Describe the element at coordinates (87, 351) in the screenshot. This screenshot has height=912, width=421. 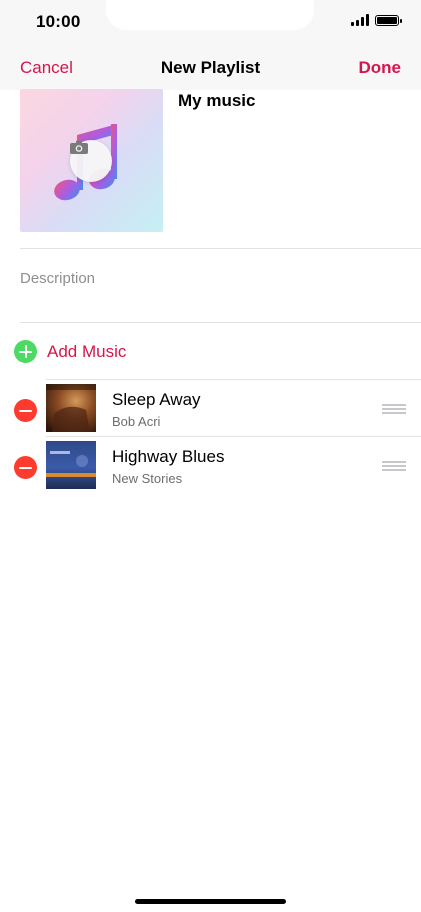
I see `add-music-label: Add Music` at that location.